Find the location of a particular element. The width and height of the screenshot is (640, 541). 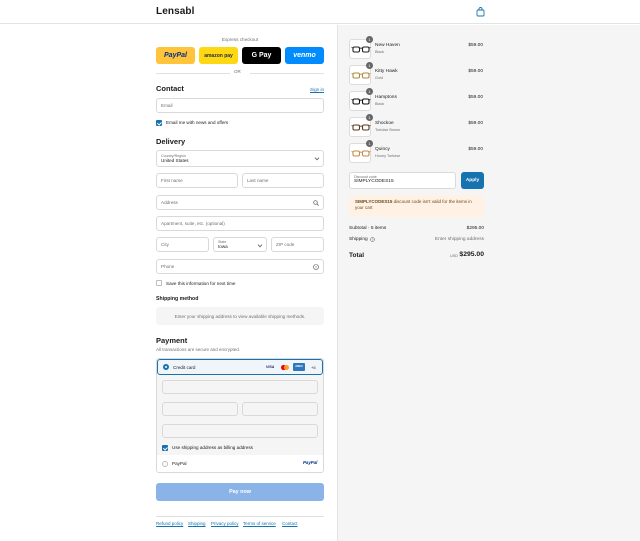

billing-address-checkbox is located at coordinates (165, 448).